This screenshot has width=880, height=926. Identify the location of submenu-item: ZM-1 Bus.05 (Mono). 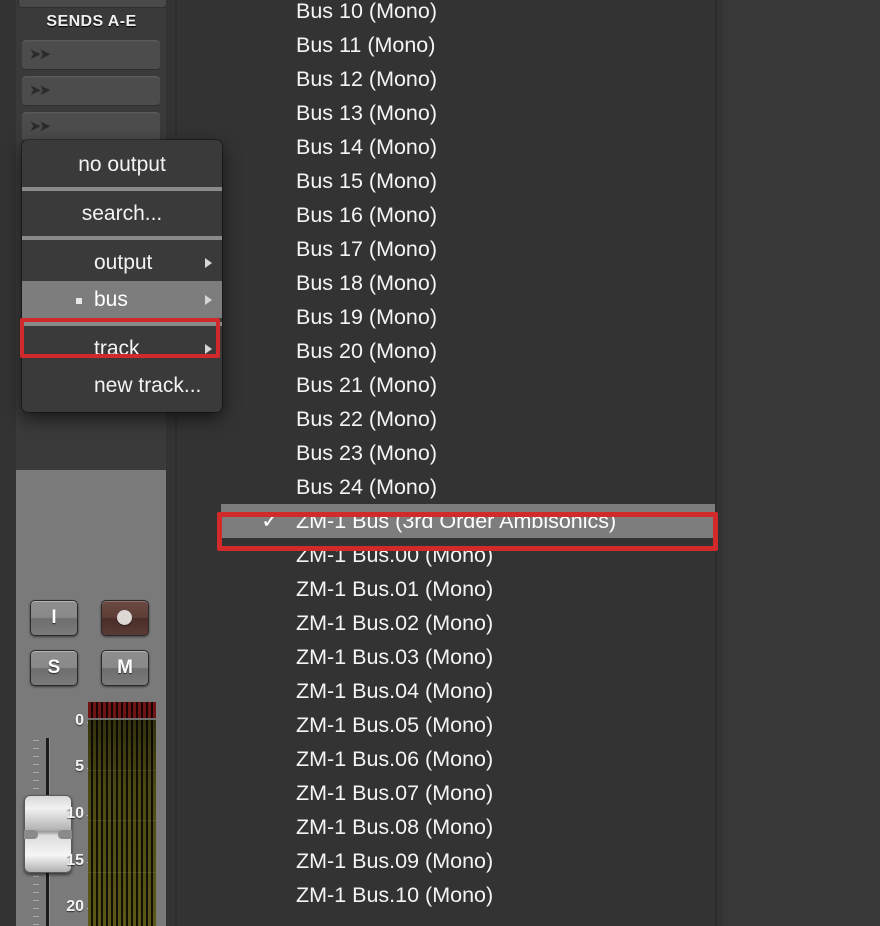
(468, 725).